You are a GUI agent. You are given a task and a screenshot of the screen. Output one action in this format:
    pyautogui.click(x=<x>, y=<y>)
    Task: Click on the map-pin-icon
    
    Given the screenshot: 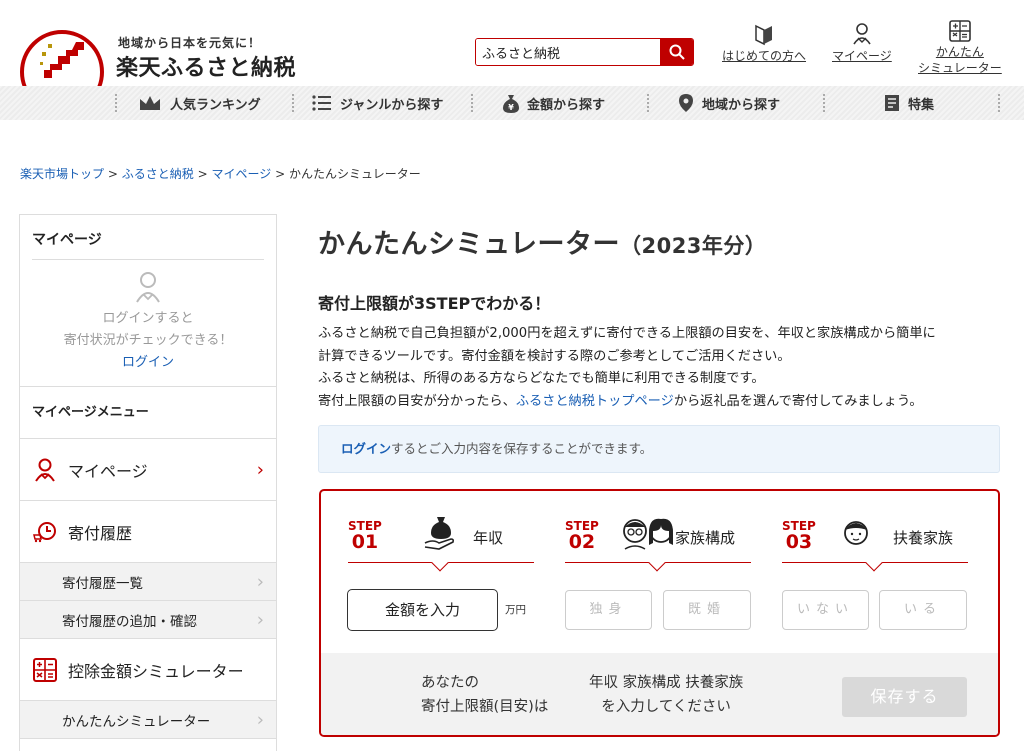 What is the action you would take?
    pyautogui.click(x=686, y=103)
    